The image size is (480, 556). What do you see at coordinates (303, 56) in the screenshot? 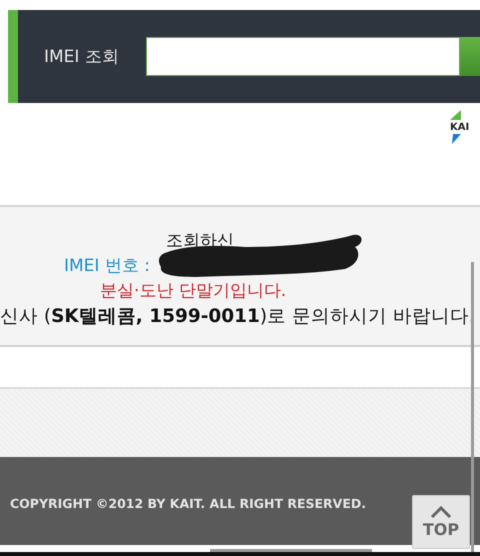
I see `search-field` at bounding box center [303, 56].